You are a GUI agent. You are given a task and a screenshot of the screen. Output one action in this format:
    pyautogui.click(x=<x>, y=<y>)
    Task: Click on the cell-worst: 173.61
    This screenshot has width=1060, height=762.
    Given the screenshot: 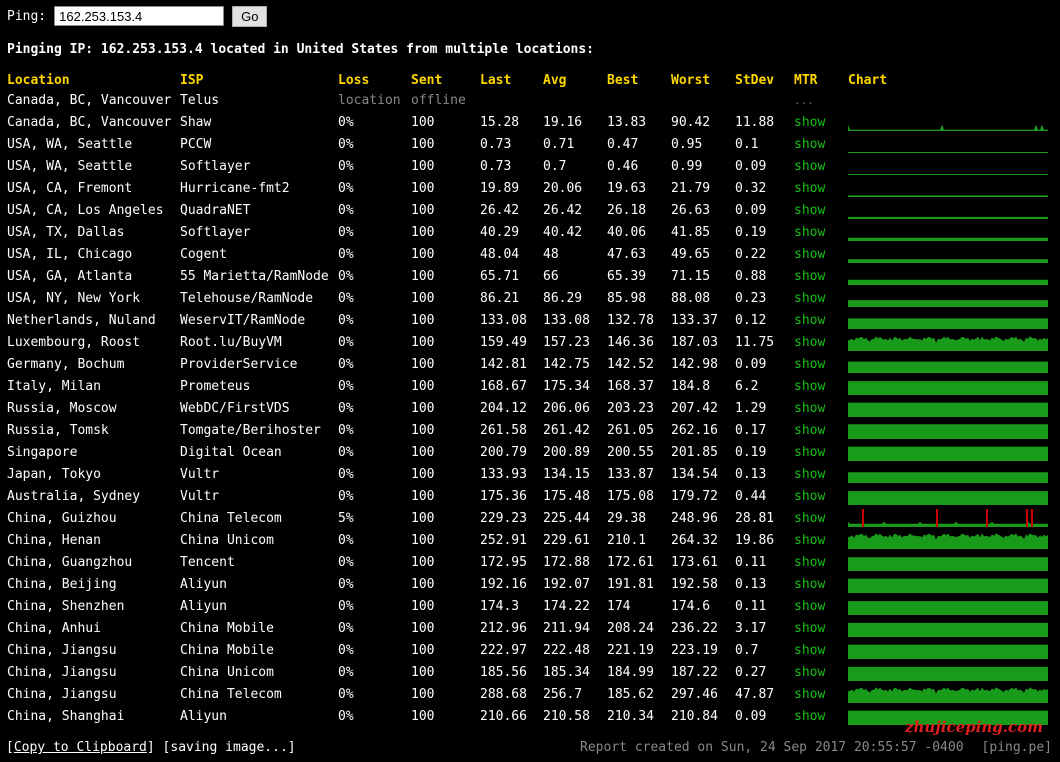 What is the action you would take?
    pyautogui.click(x=694, y=562)
    